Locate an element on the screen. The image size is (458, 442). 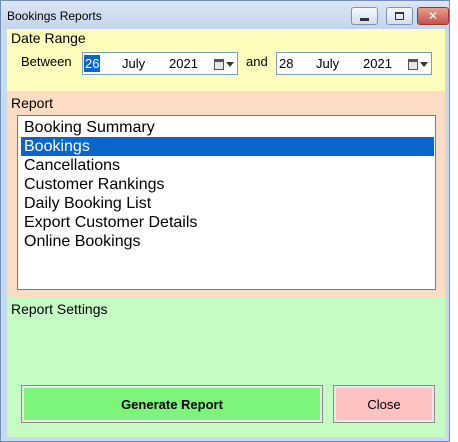
list-item: Customer Rankings is located at coordinates (227, 184).